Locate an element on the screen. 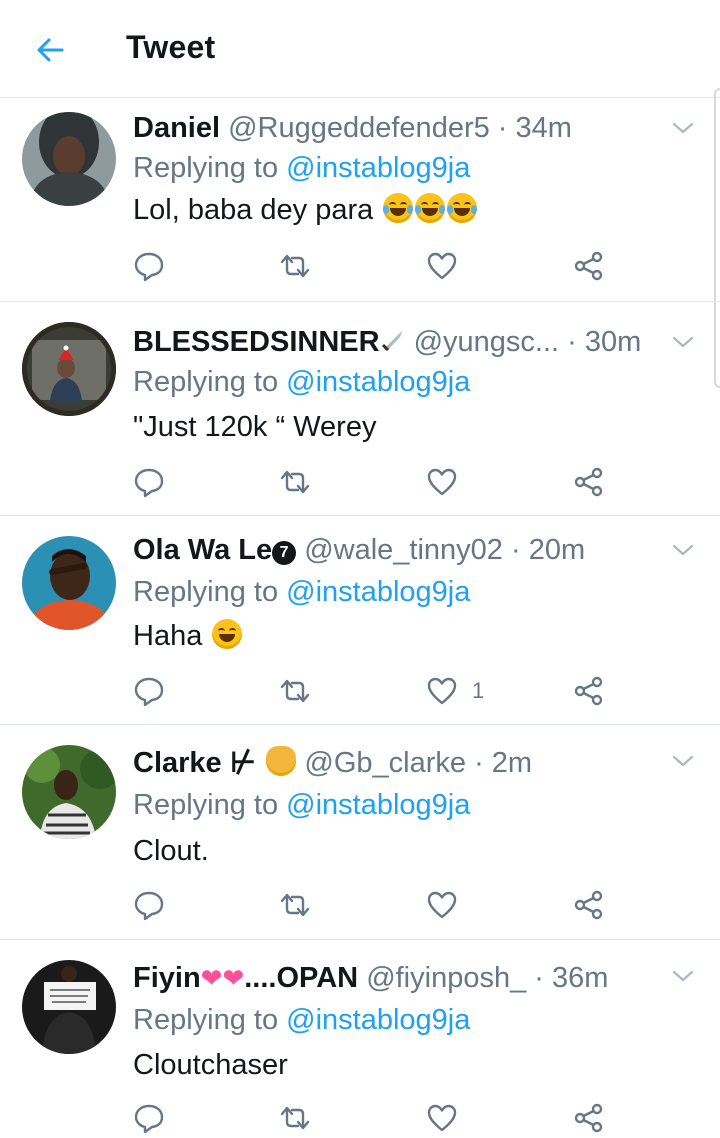 This screenshot has width=720, height=1138. display-name-suffix: ....OPAN is located at coordinates (301, 978).